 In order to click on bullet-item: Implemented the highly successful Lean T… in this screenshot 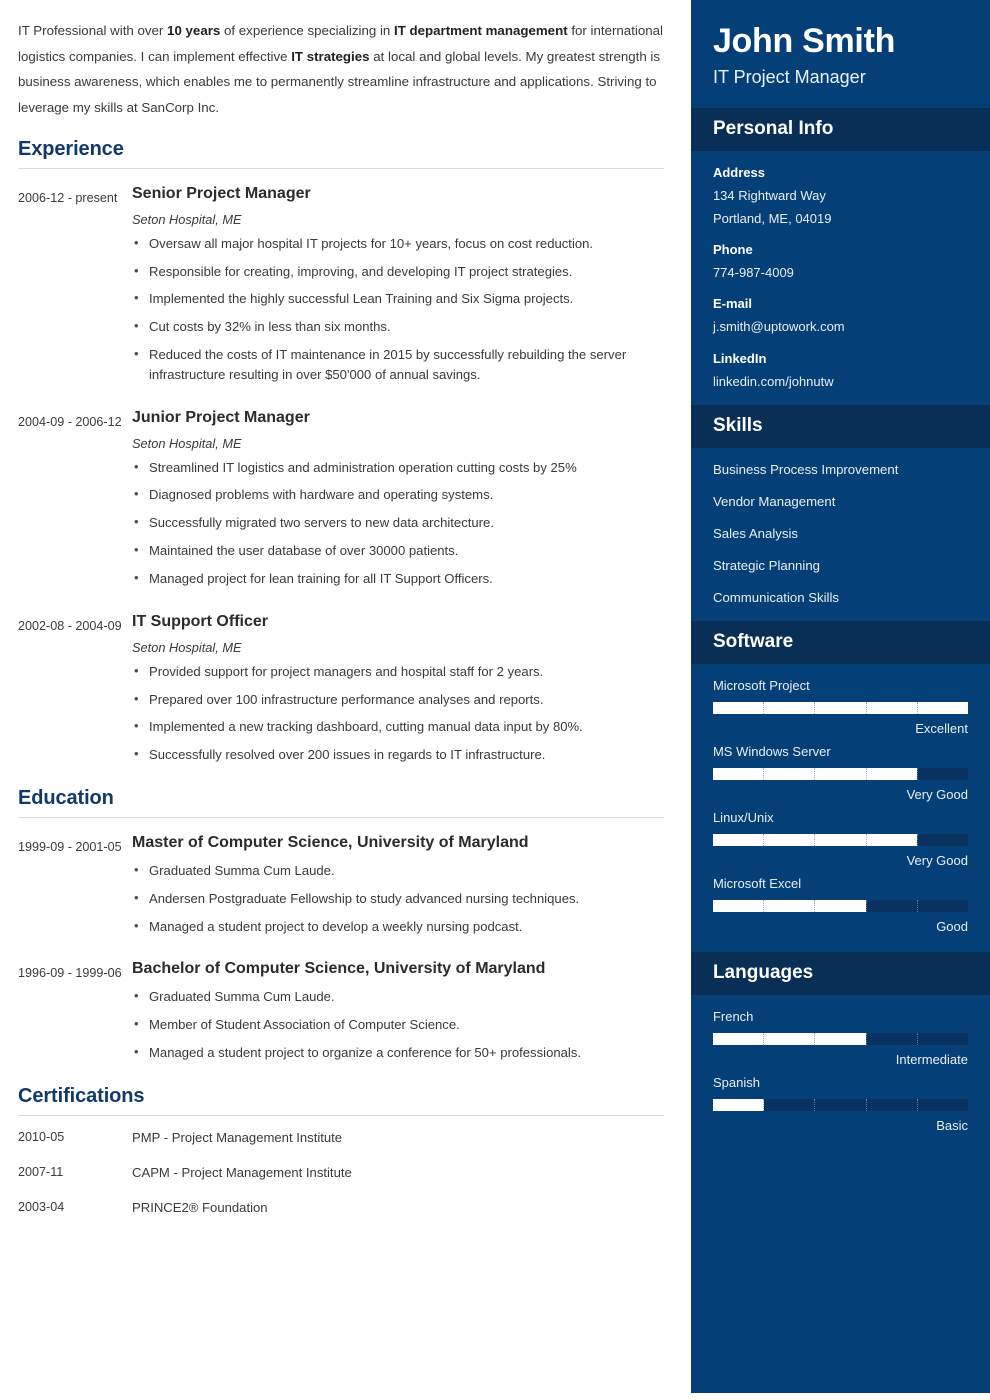, I will do `click(398, 298)`.